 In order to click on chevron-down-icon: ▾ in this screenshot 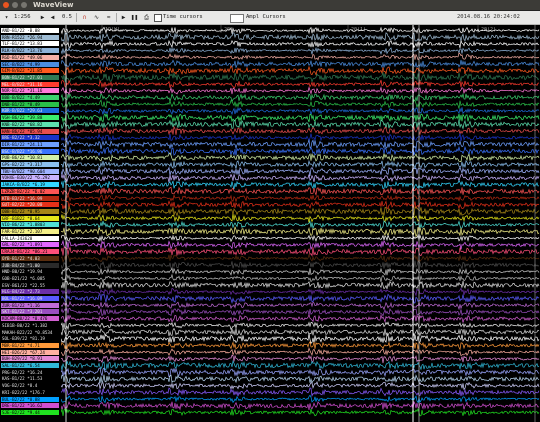, I will do `click(6, 17)`.